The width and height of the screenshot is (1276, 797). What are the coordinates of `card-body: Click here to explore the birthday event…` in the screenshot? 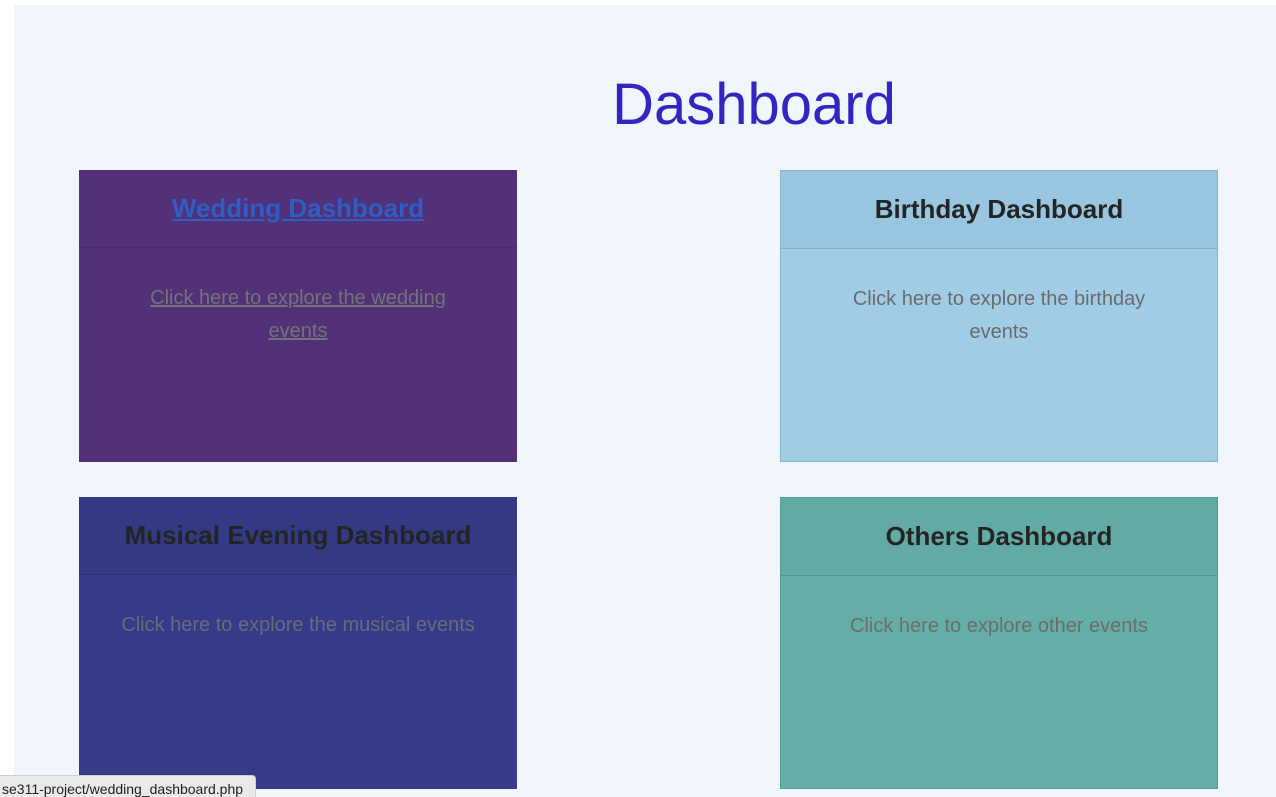 It's located at (999, 299).